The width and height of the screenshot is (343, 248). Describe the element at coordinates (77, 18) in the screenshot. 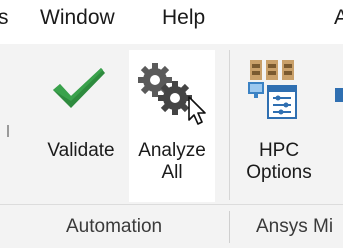

I see `menu-item-window: Window` at that location.